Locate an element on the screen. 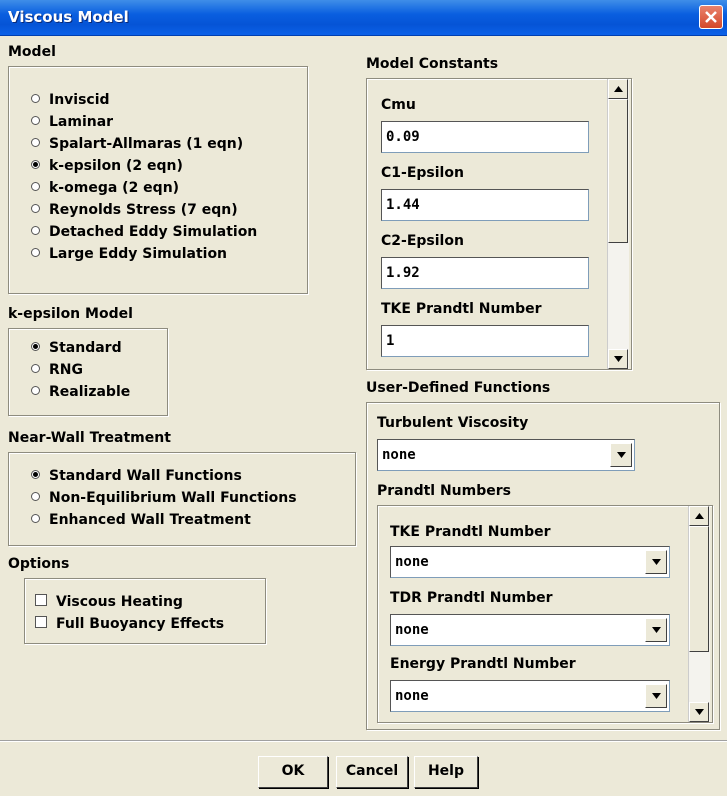 This screenshot has height=796, width=727. model-heading: Model is located at coordinates (32, 52).